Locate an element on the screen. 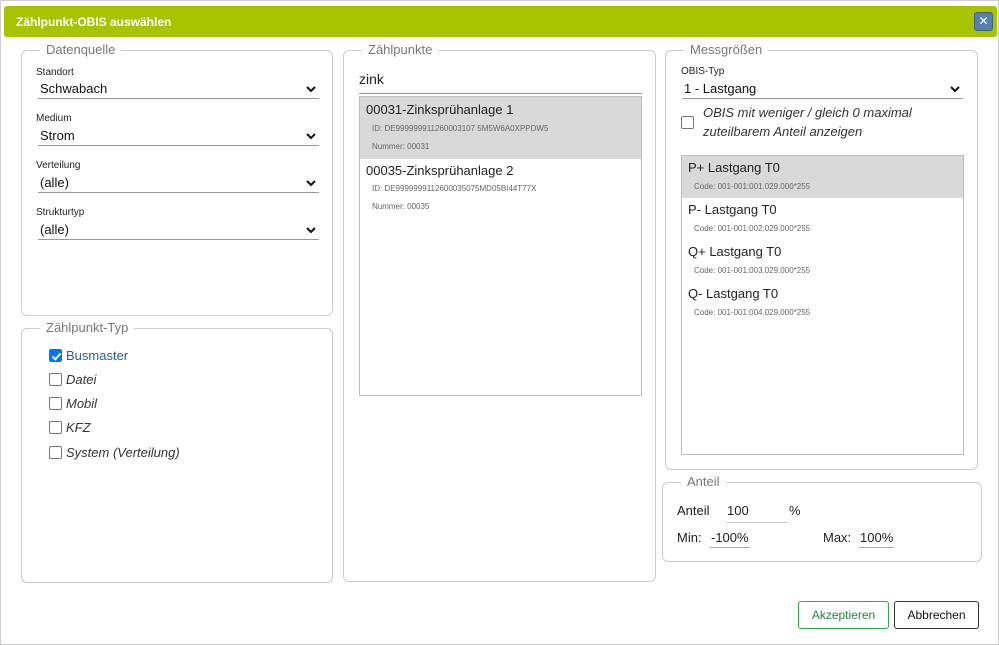 The height and width of the screenshot is (645, 999). anteil-panel: Anteil Anteil 100 % Min: -100% Max: 100% is located at coordinates (822, 518).